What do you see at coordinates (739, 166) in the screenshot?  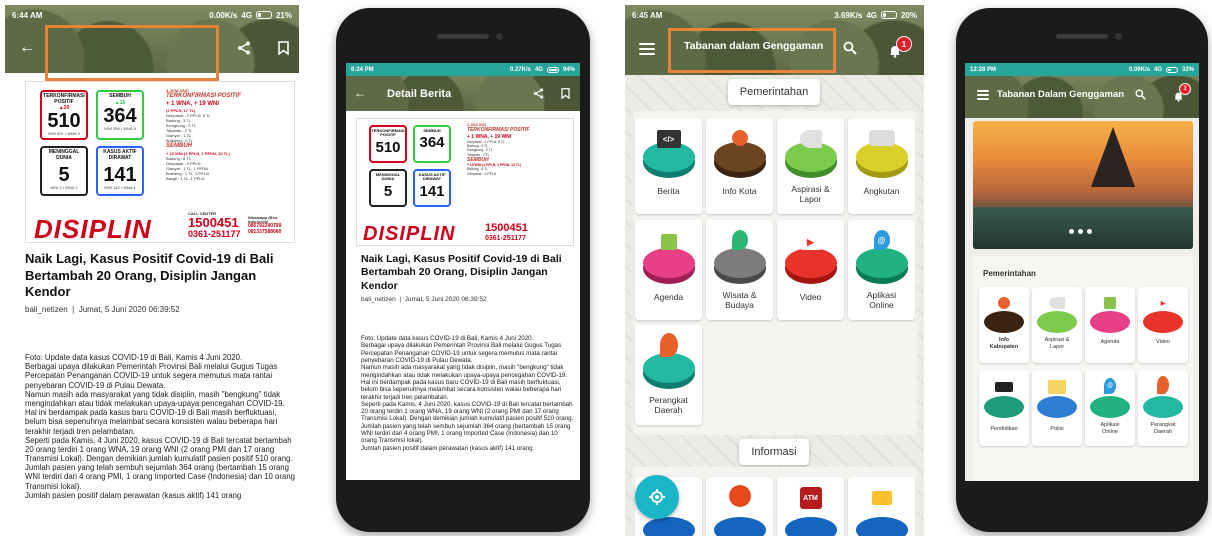 I see `tile-info-kota: Info Kota` at bounding box center [739, 166].